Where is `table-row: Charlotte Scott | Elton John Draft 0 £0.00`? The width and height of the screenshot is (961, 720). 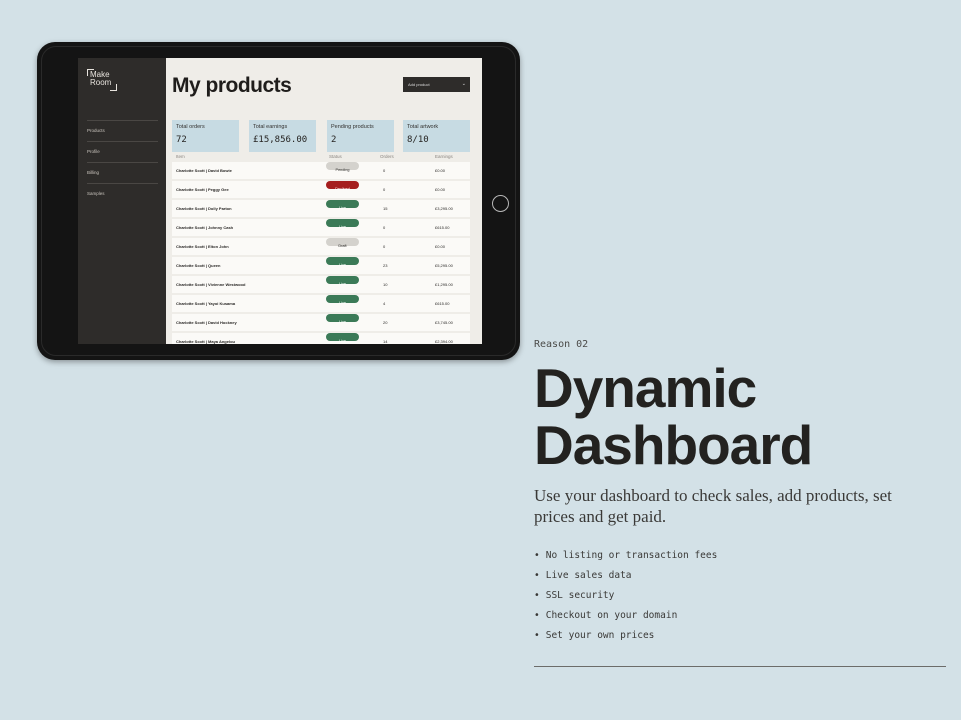 table-row: Charlotte Scott | Elton John Draft 0 £0.00 is located at coordinates (321, 246).